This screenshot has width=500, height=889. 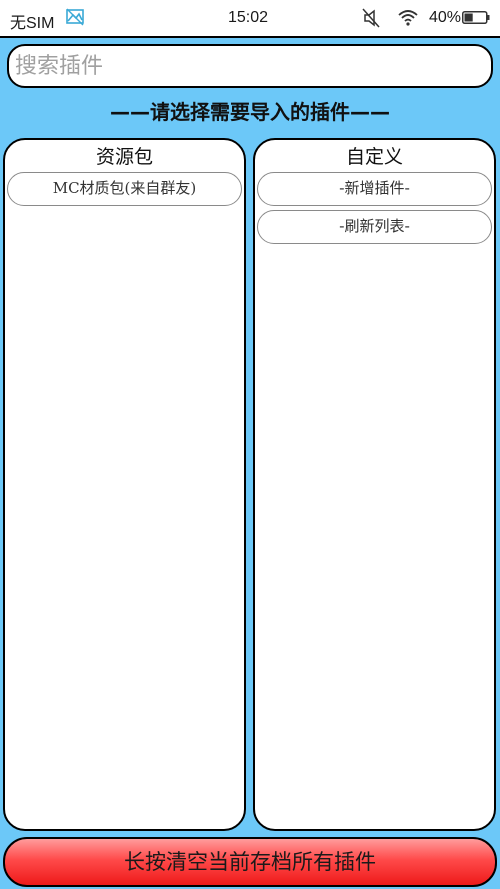 What do you see at coordinates (374, 157) in the screenshot?
I see `custom-title: 自定义` at bounding box center [374, 157].